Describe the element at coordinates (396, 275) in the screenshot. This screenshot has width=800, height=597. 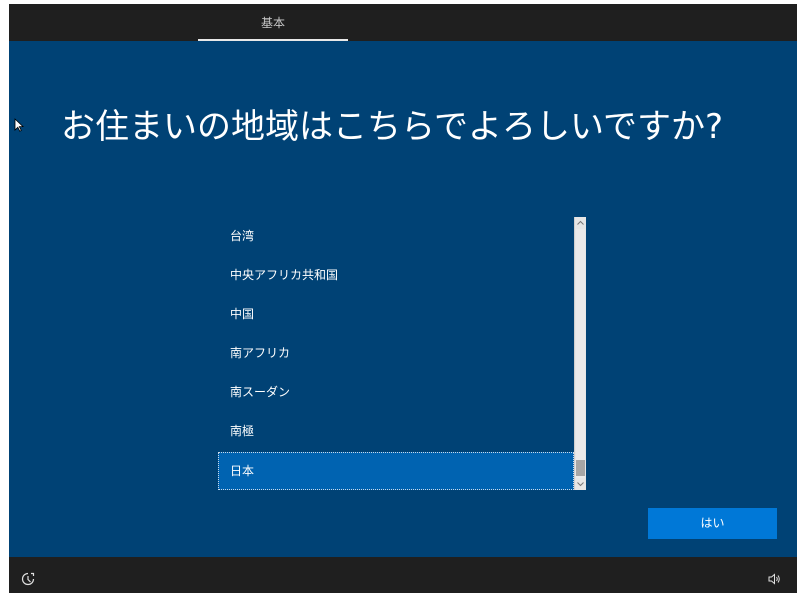
I see `list-item: 中央アフリカ共和国` at that location.